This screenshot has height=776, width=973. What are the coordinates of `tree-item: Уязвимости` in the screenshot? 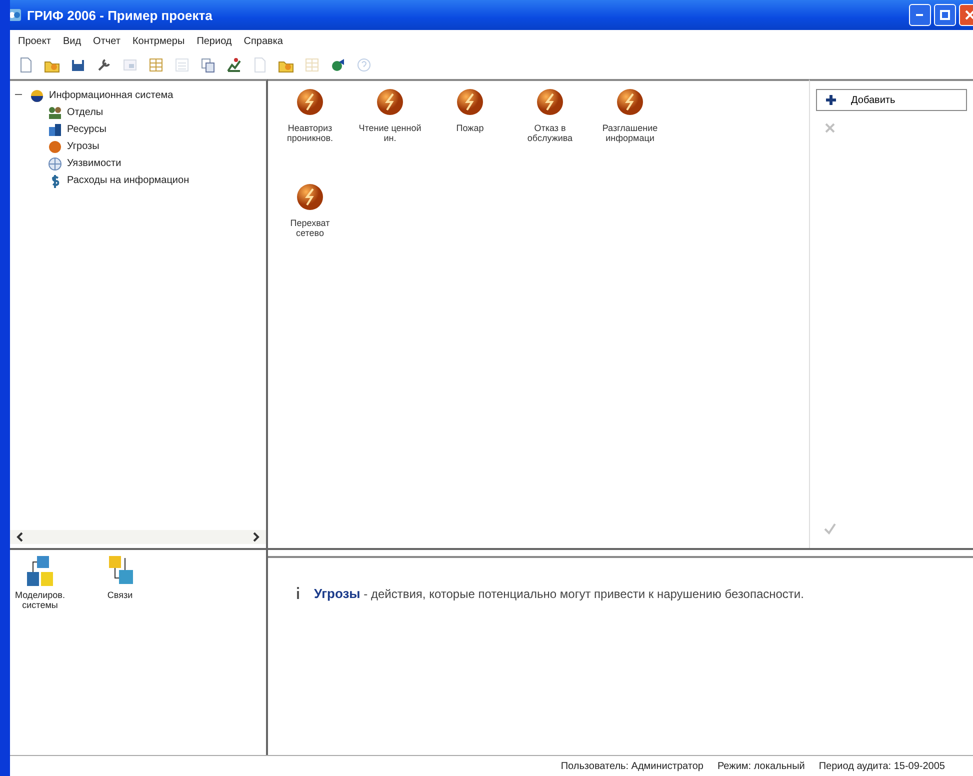 It's located at (94, 163).